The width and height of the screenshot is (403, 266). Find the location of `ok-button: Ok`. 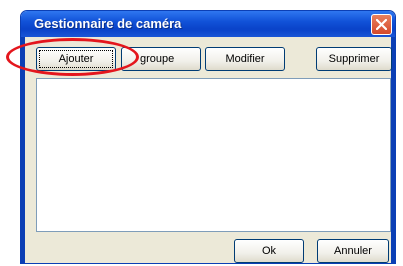

ok-button: Ok is located at coordinates (269, 251).